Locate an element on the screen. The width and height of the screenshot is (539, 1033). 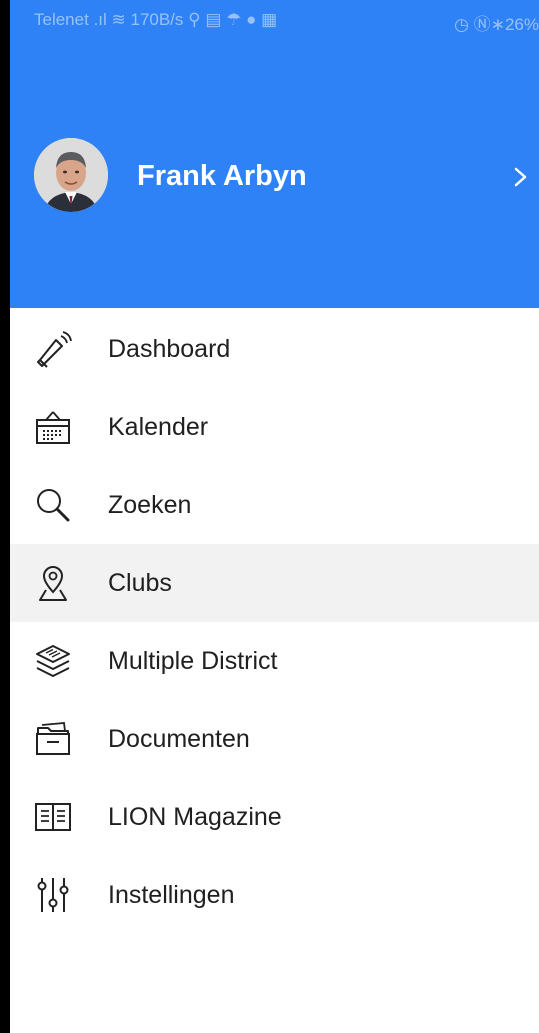
chevron-right-icon is located at coordinates (522, 177).